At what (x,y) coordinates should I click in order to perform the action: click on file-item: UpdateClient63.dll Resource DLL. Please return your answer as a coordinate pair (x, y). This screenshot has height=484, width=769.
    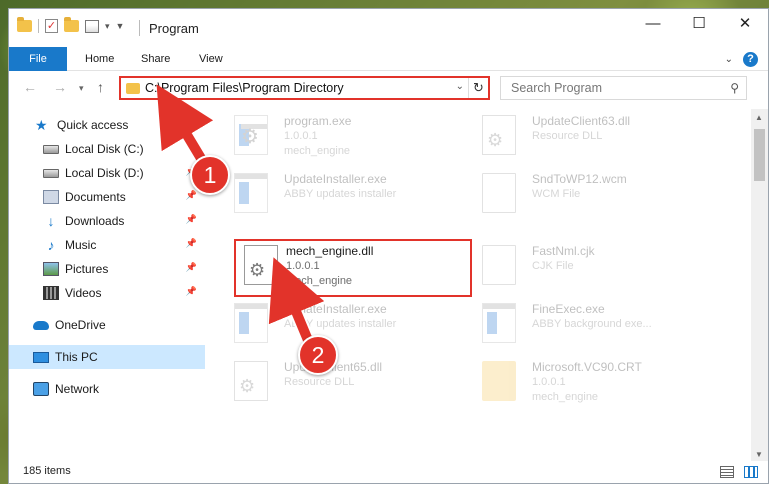
    Looking at the image, I should click on (582, 137).